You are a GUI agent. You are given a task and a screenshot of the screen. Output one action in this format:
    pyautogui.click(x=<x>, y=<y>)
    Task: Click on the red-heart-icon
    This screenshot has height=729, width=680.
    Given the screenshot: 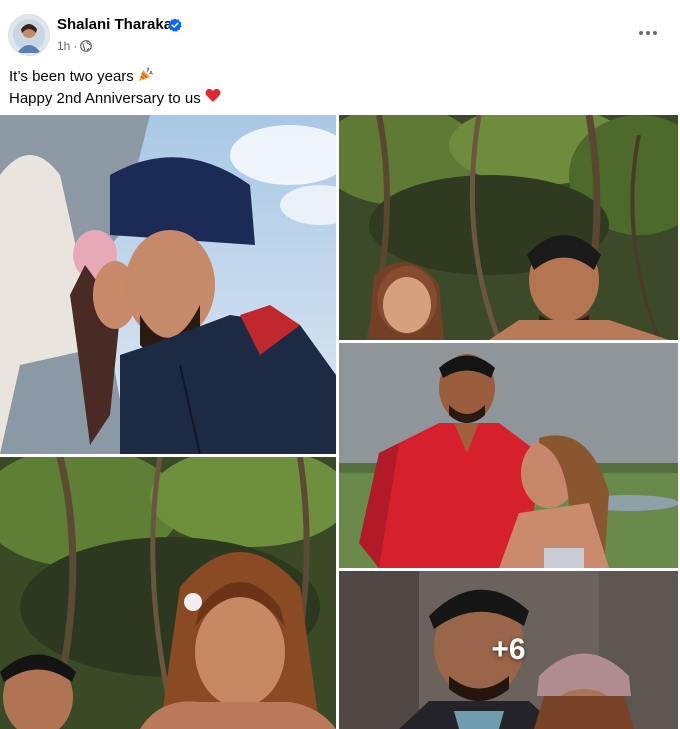 What is the action you would take?
    pyautogui.click(x=213, y=98)
    